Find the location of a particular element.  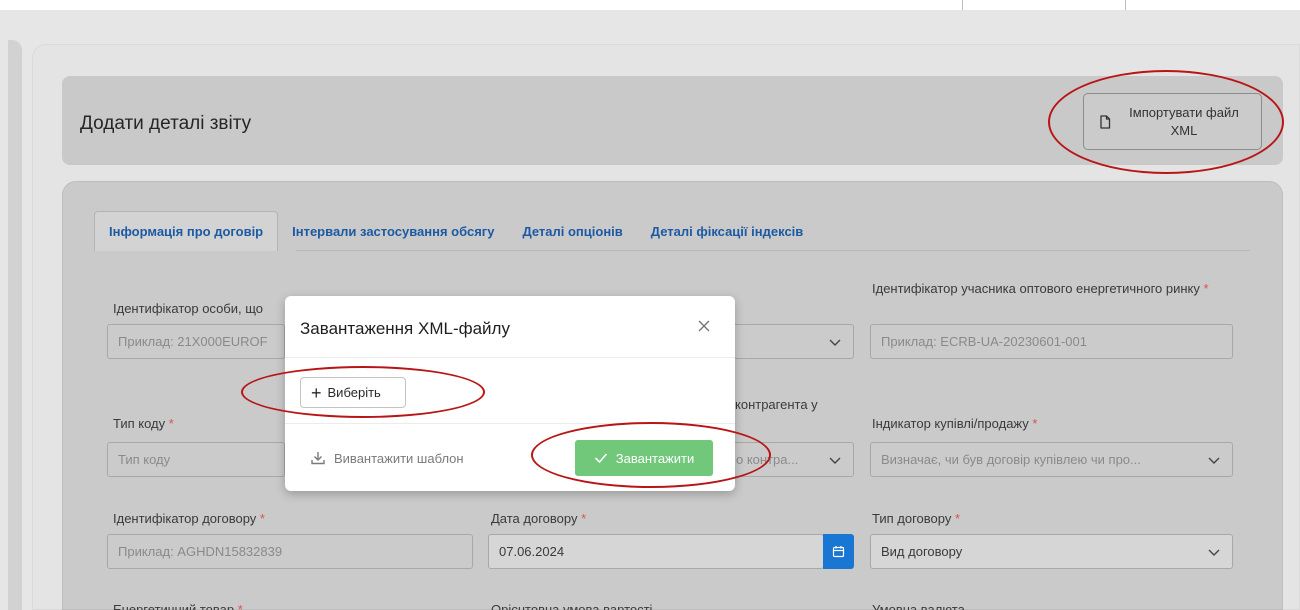

modal-title: Завантаження XML-файлу is located at coordinates (405, 328).